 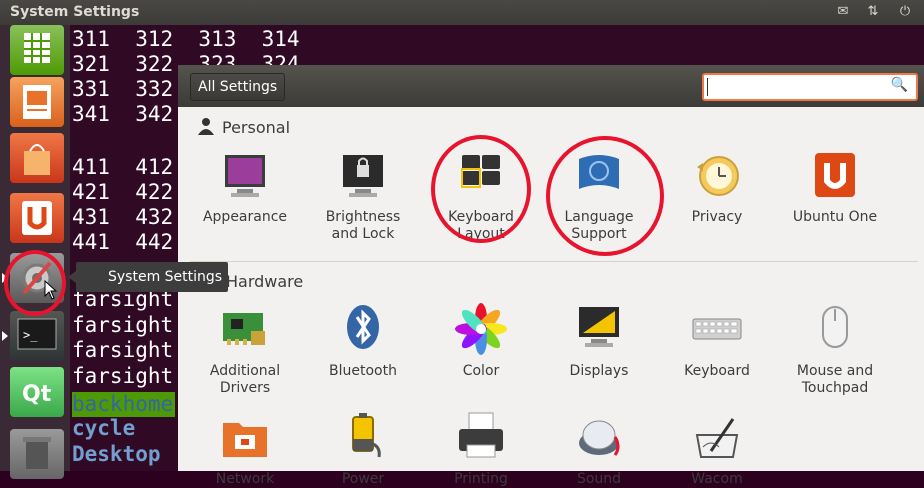 What do you see at coordinates (245, 439) in the screenshot?
I see `network-icon` at bounding box center [245, 439].